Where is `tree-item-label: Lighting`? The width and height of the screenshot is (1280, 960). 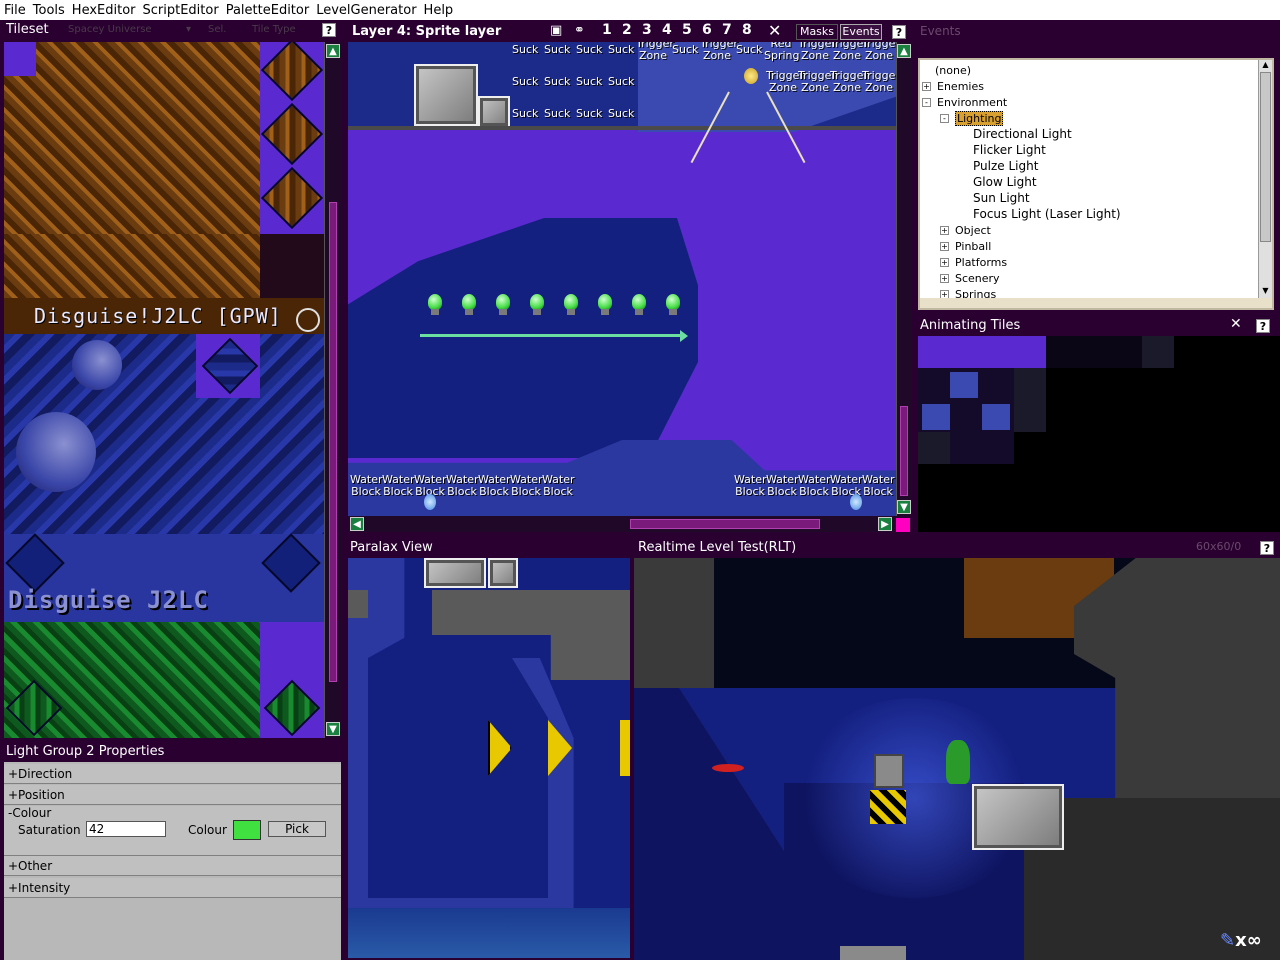 tree-item-label: Lighting is located at coordinates (979, 118).